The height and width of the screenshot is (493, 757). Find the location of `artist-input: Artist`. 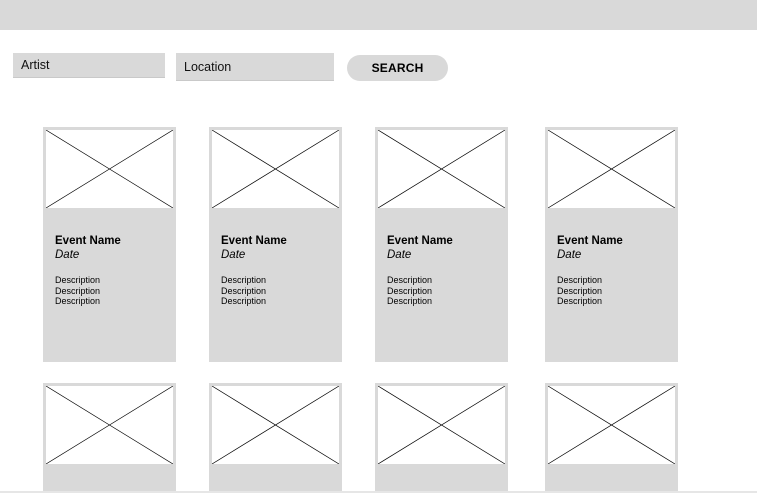

artist-input: Artist is located at coordinates (89, 65).